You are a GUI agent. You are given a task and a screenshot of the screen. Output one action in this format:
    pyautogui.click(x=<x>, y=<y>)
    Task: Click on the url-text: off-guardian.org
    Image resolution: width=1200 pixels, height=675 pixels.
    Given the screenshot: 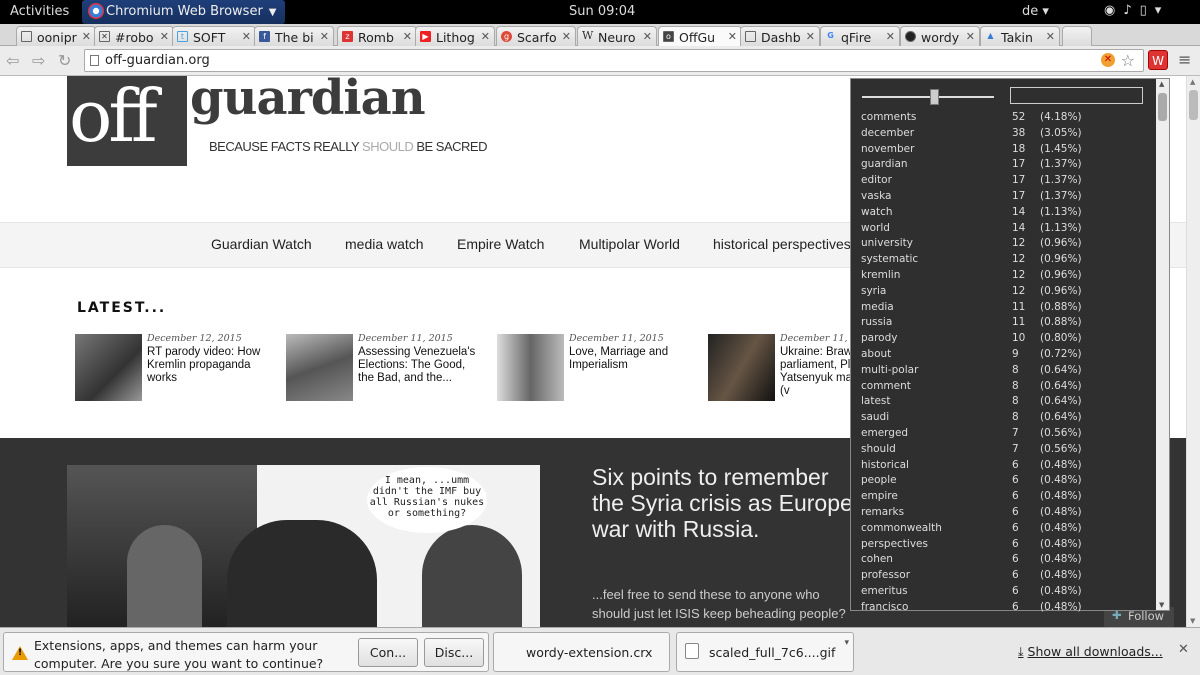 What is the action you would take?
    pyautogui.click(x=157, y=60)
    